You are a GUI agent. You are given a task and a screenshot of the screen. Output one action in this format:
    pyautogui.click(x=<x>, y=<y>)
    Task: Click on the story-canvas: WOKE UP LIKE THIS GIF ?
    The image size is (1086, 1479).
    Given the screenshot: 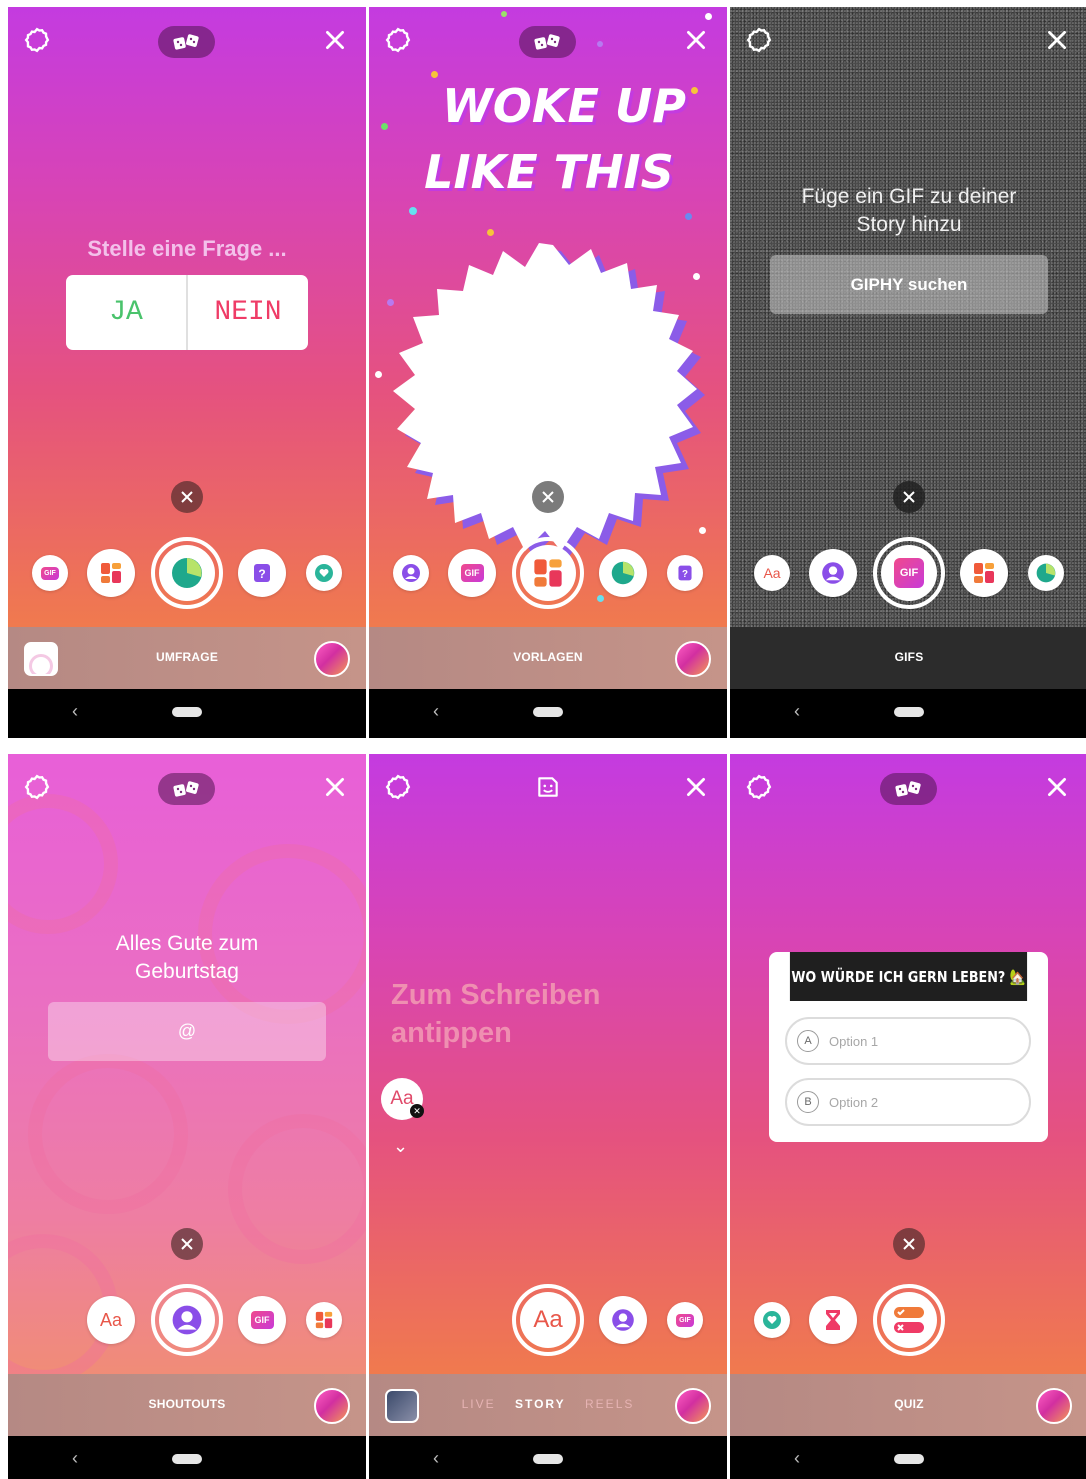 What is the action you would take?
    pyautogui.click(x=548, y=317)
    